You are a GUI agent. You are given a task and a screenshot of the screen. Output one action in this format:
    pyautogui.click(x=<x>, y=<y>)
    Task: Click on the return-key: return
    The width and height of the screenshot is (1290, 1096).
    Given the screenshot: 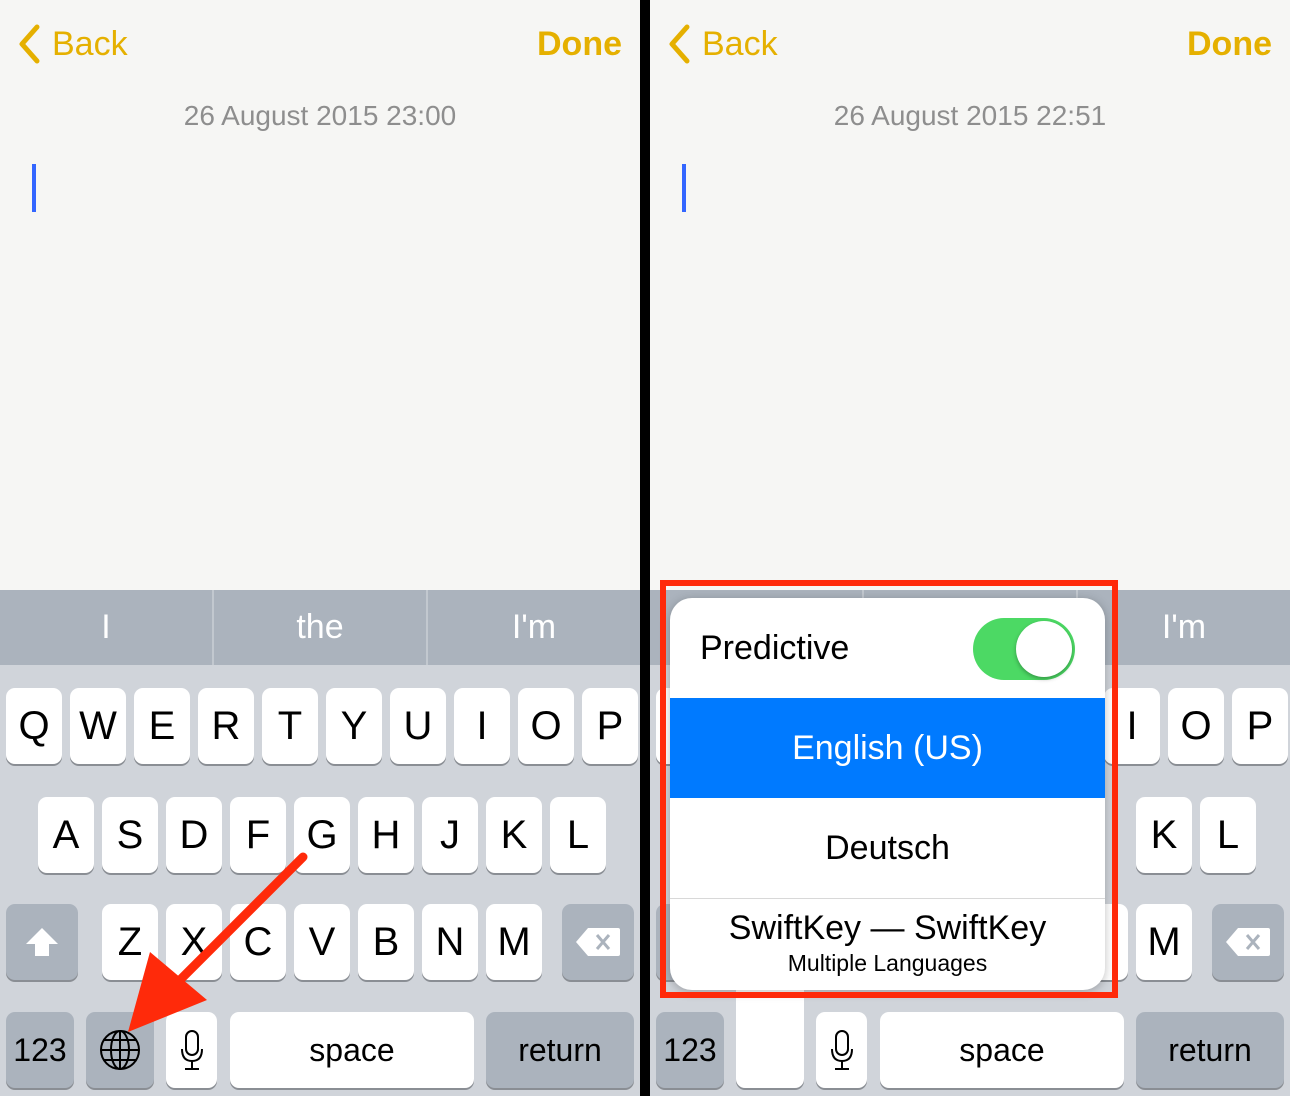 What is the action you would take?
    pyautogui.click(x=1210, y=1050)
    